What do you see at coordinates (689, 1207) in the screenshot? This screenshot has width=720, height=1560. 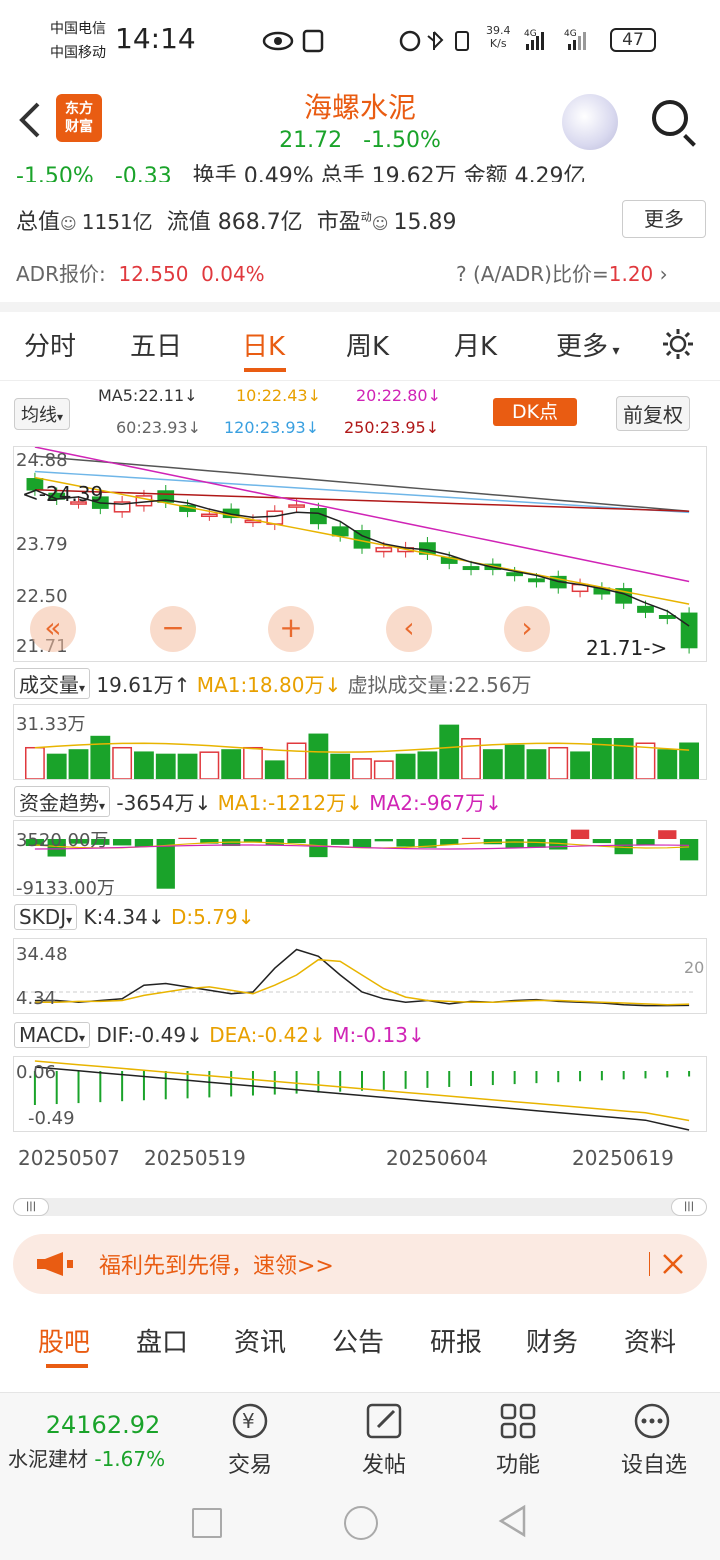 I see `scrollbar-right-handle: |||` at bounding box center [689, 1207].